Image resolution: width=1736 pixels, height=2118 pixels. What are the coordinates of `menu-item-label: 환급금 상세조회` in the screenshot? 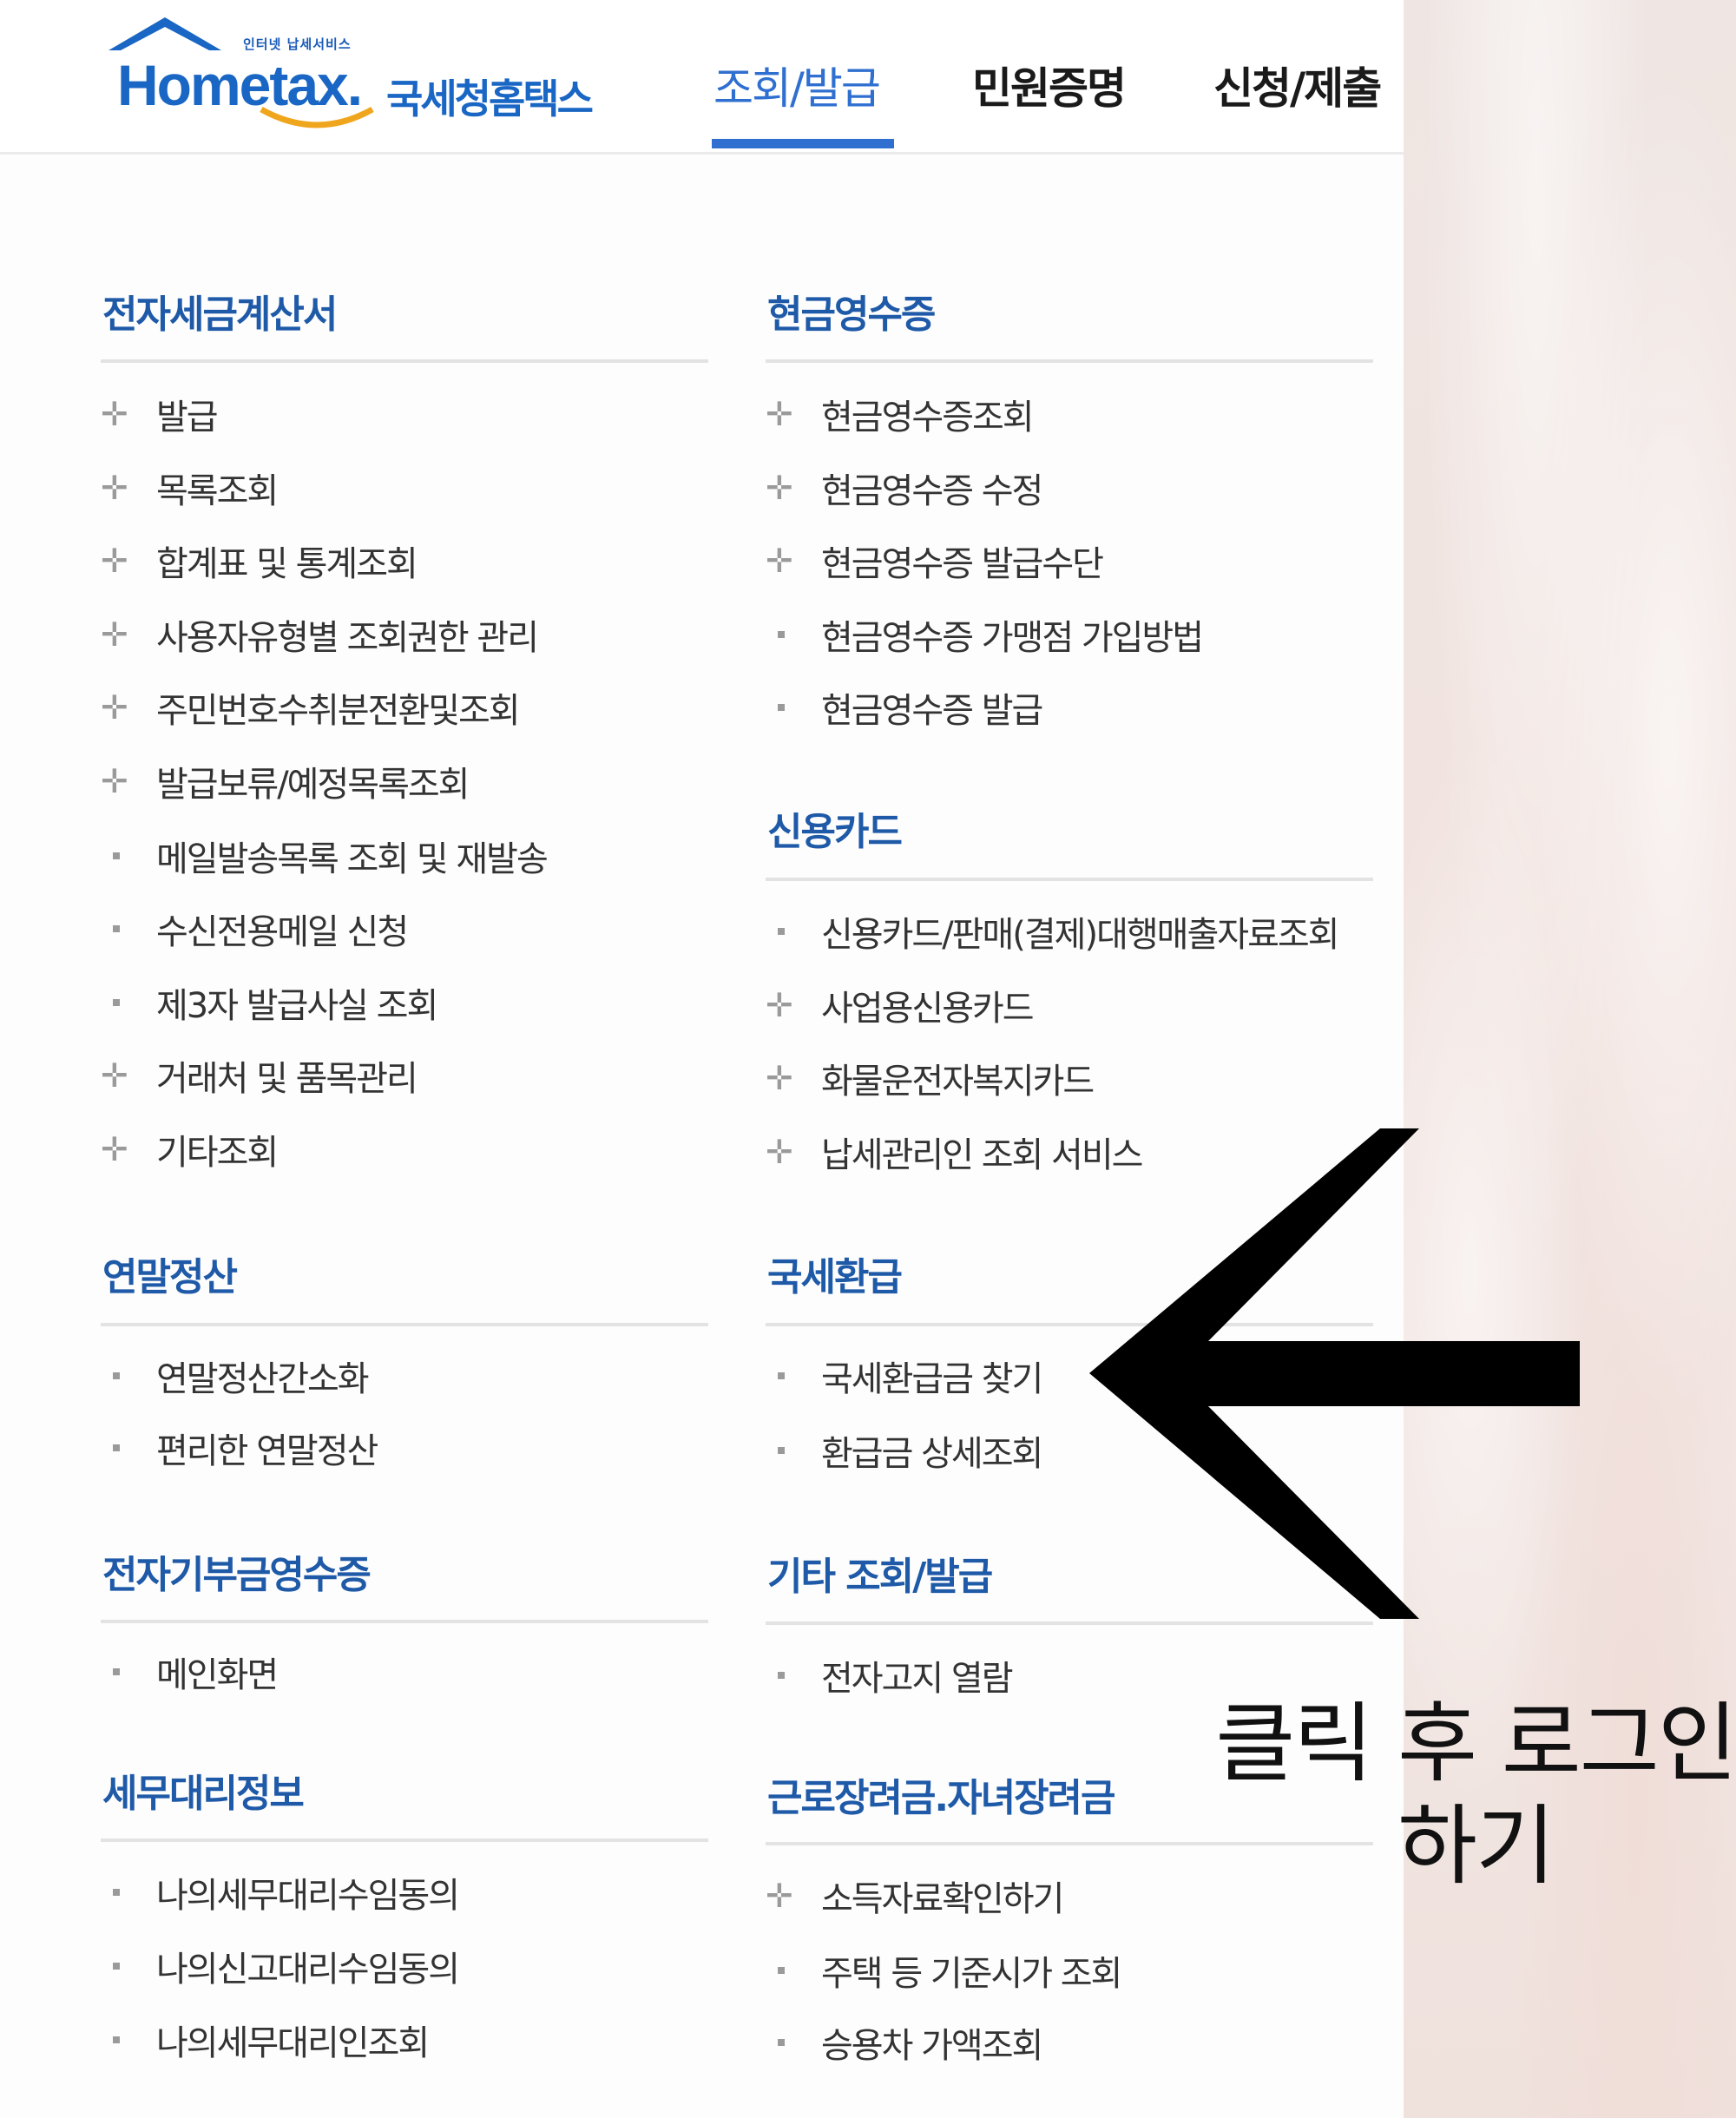 It's located at (932, 1454).